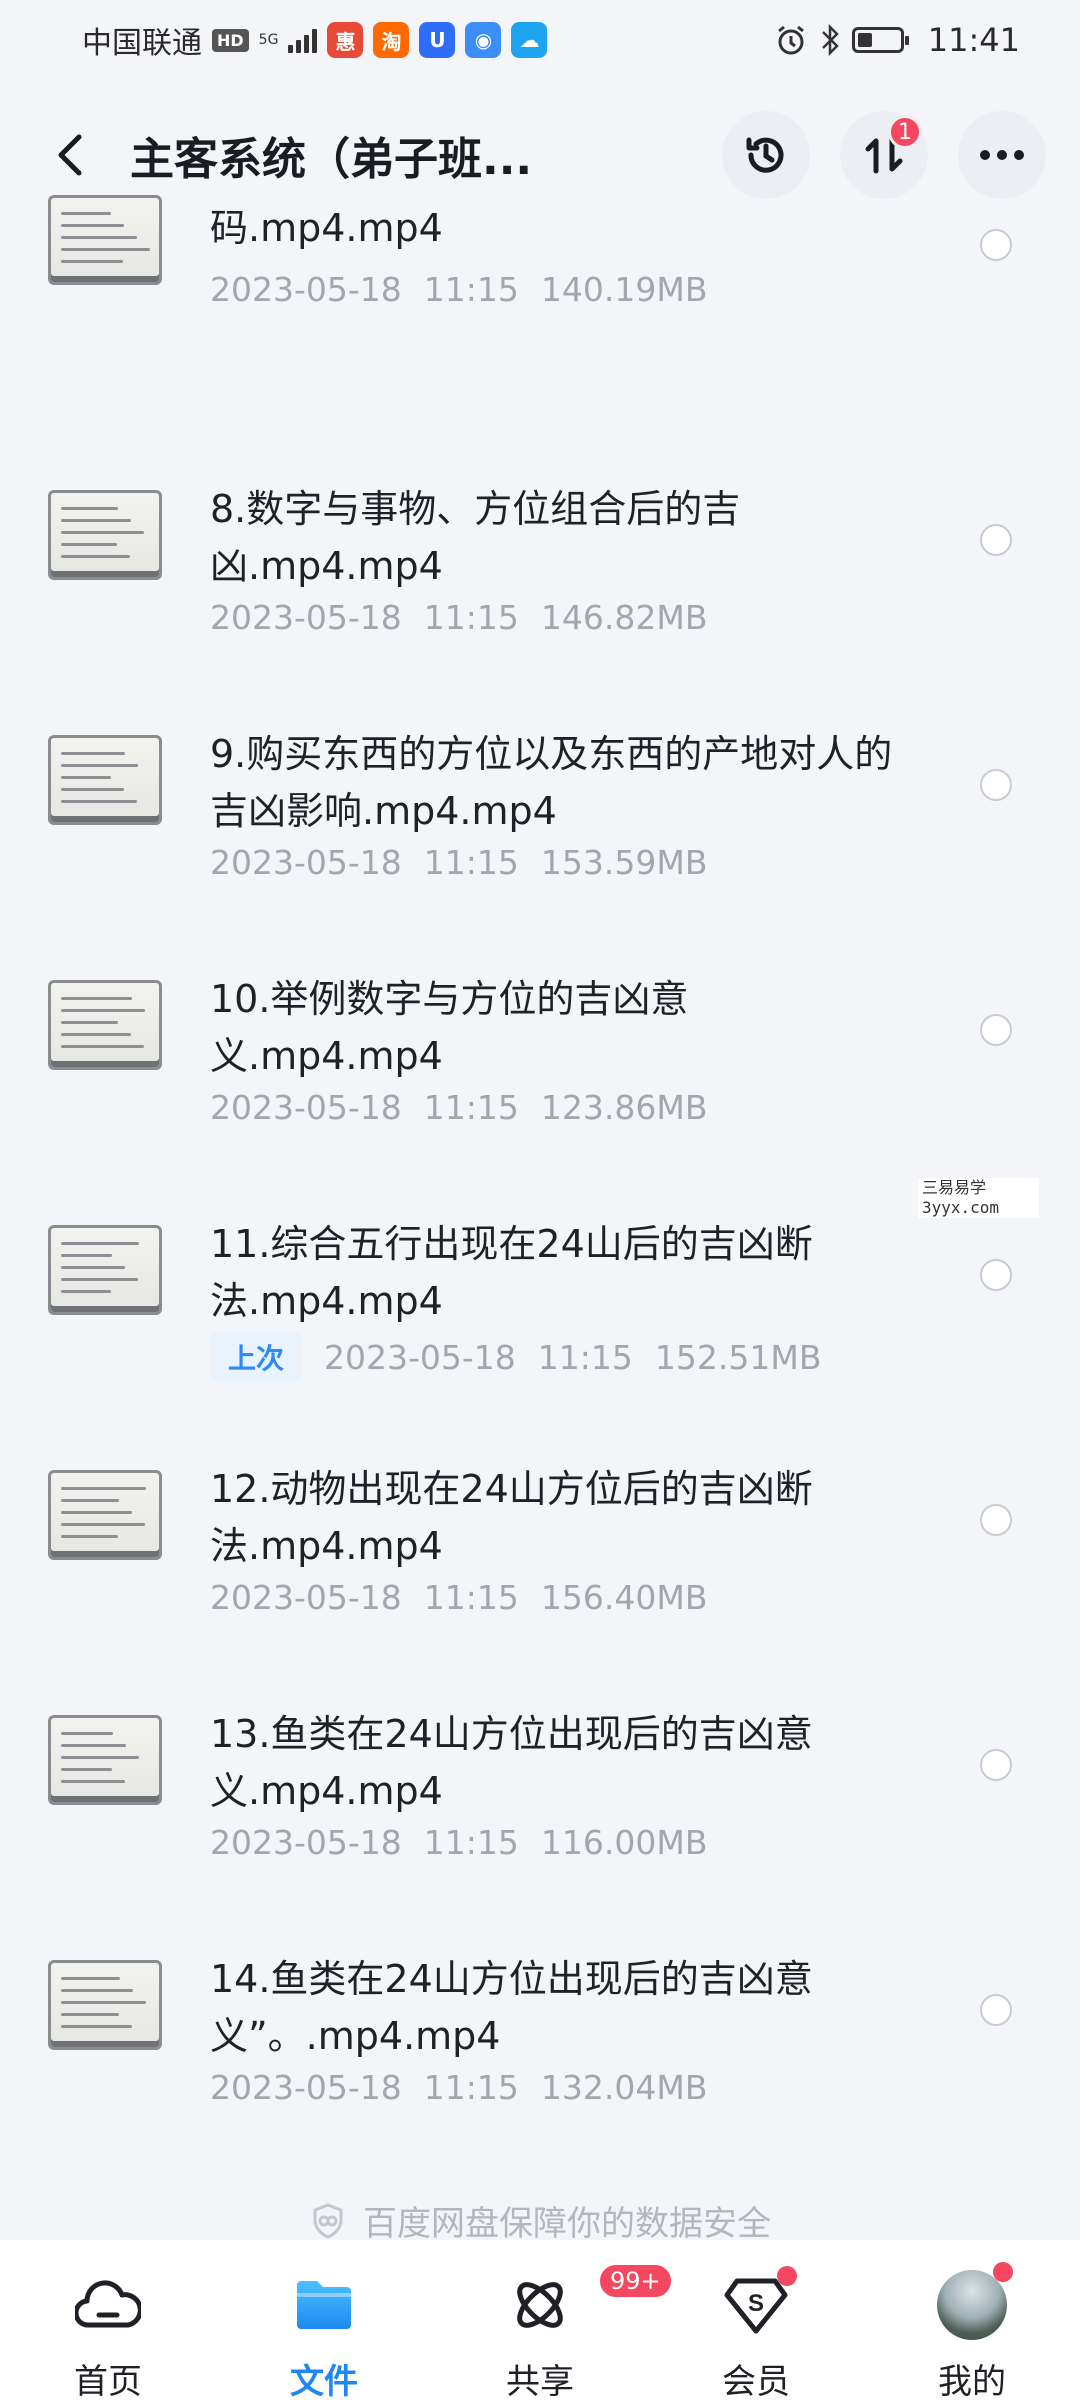 Image resolution: width=1080 pixels, height=2400 pixels. Describe the element at coordinates (790, 40) in the screenshot. I see `alarm-icon` at that location.